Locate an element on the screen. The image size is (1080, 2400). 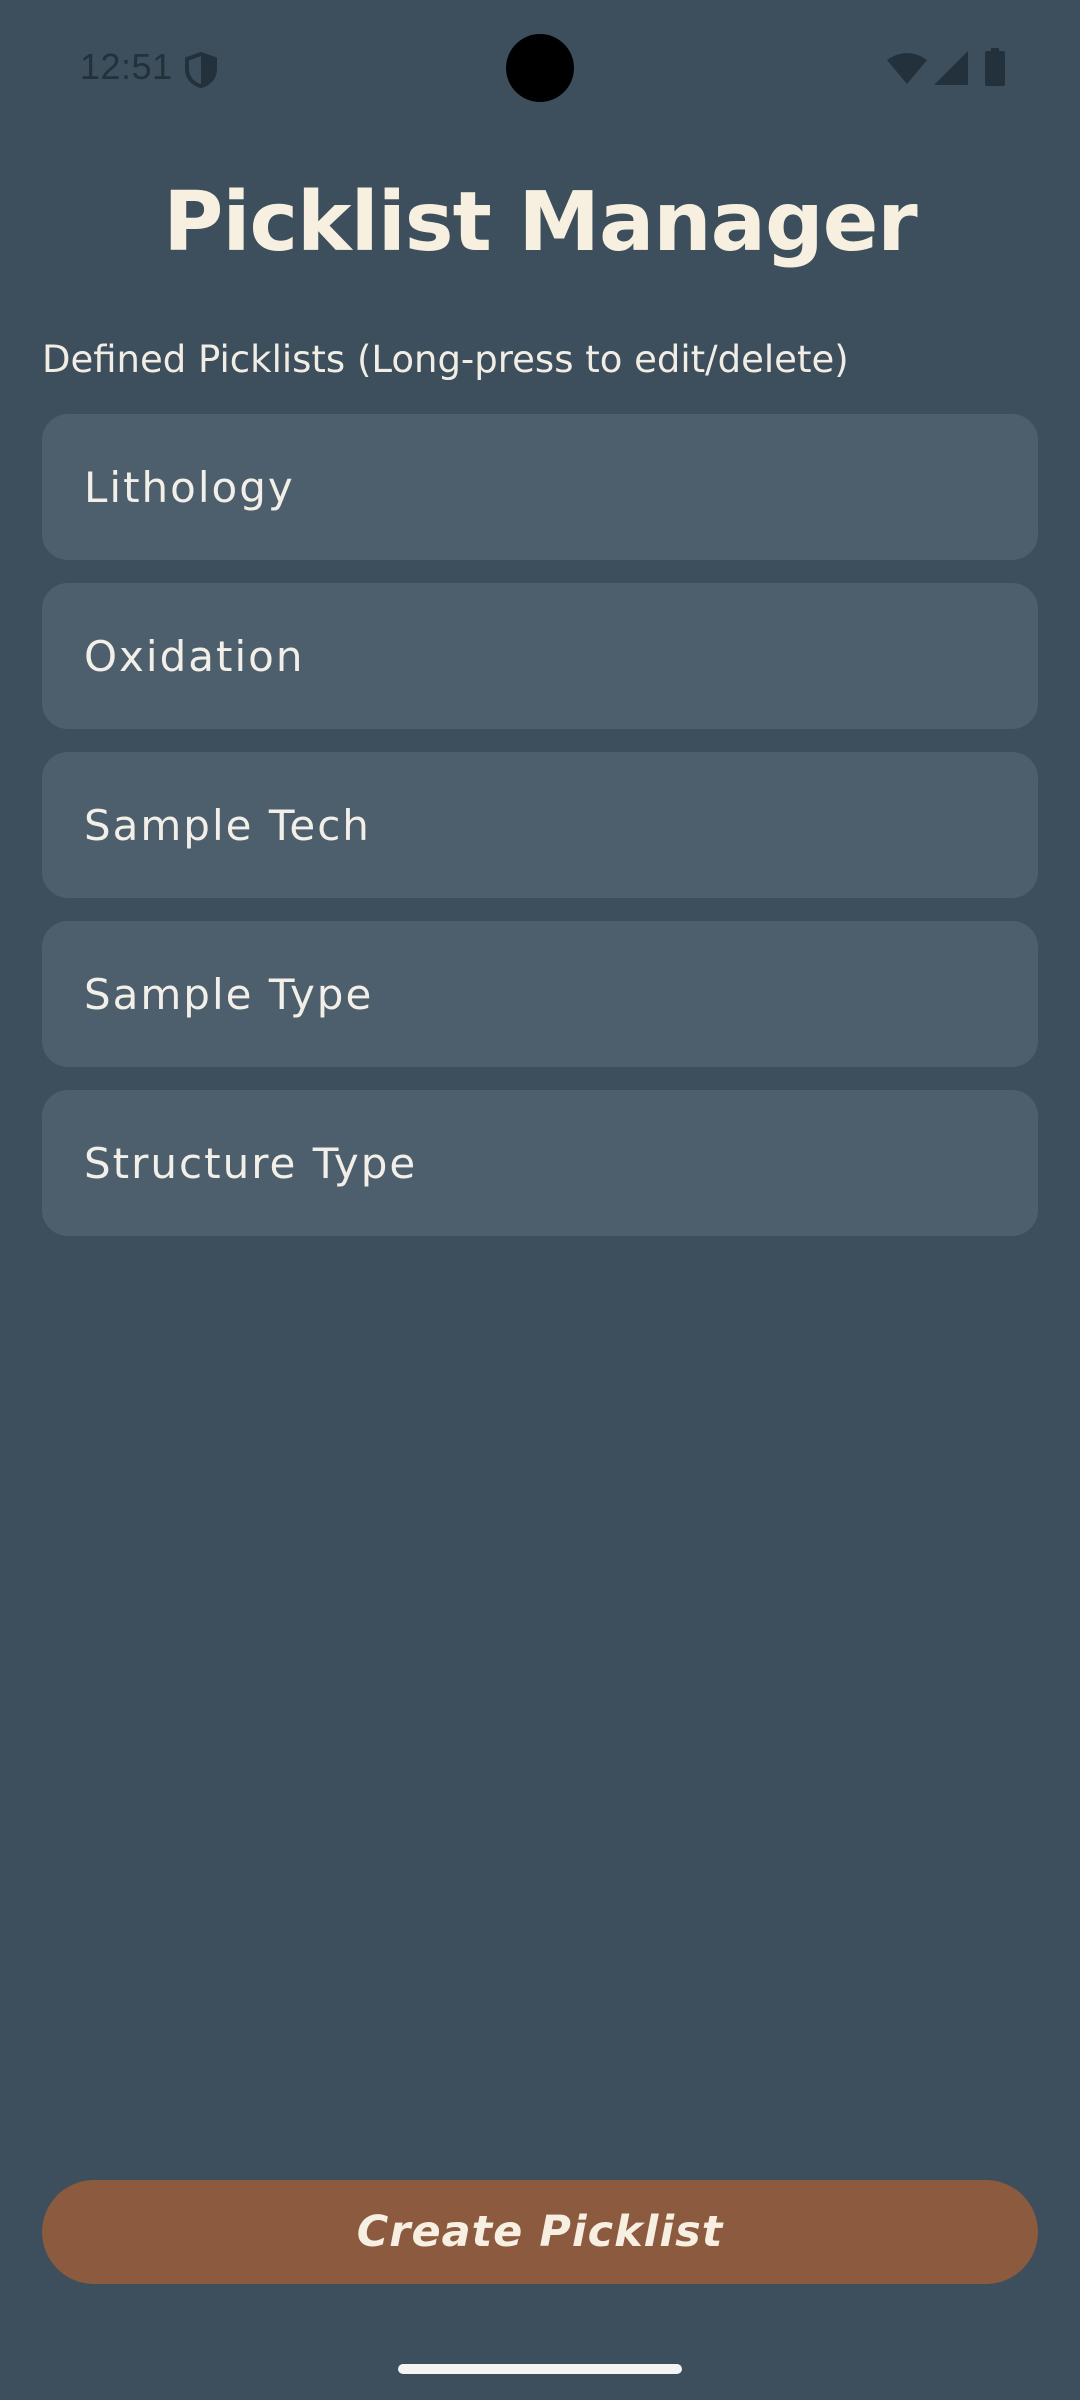
create-picklist-button: Create Picklist is located at coordinates (540, 2232).